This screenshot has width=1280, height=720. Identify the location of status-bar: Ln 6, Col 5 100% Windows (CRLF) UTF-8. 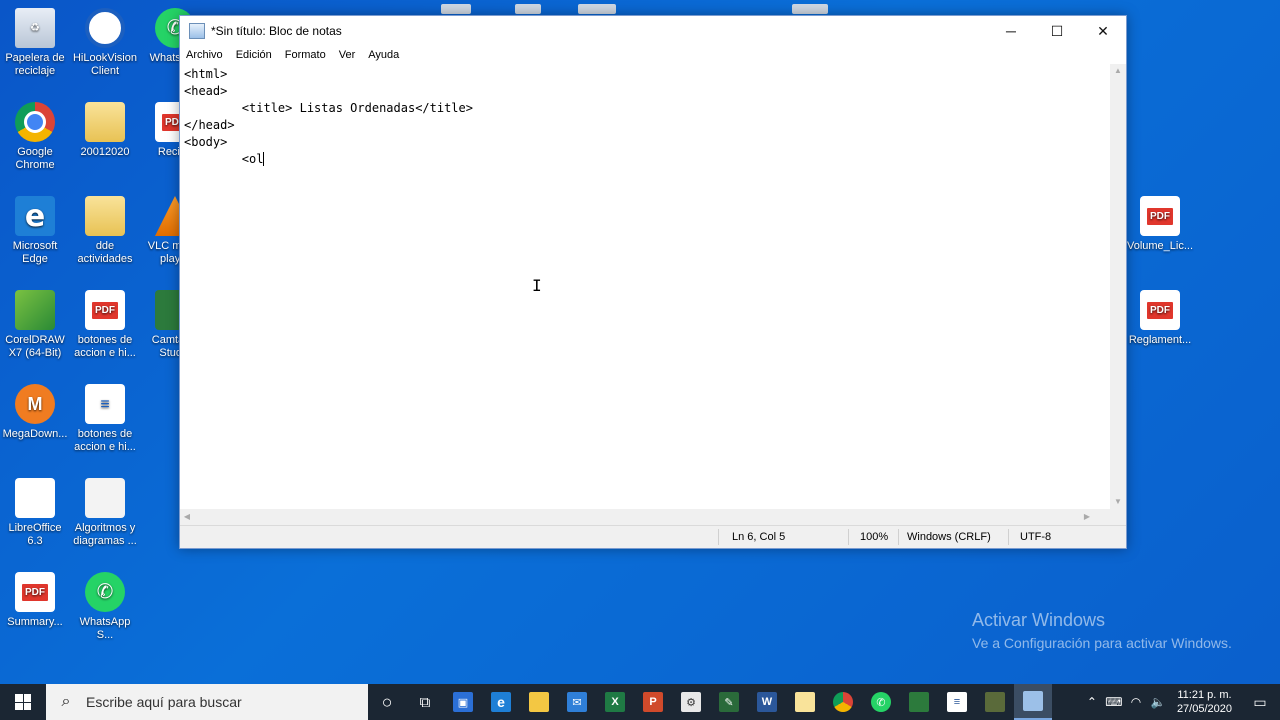
(653, 536).